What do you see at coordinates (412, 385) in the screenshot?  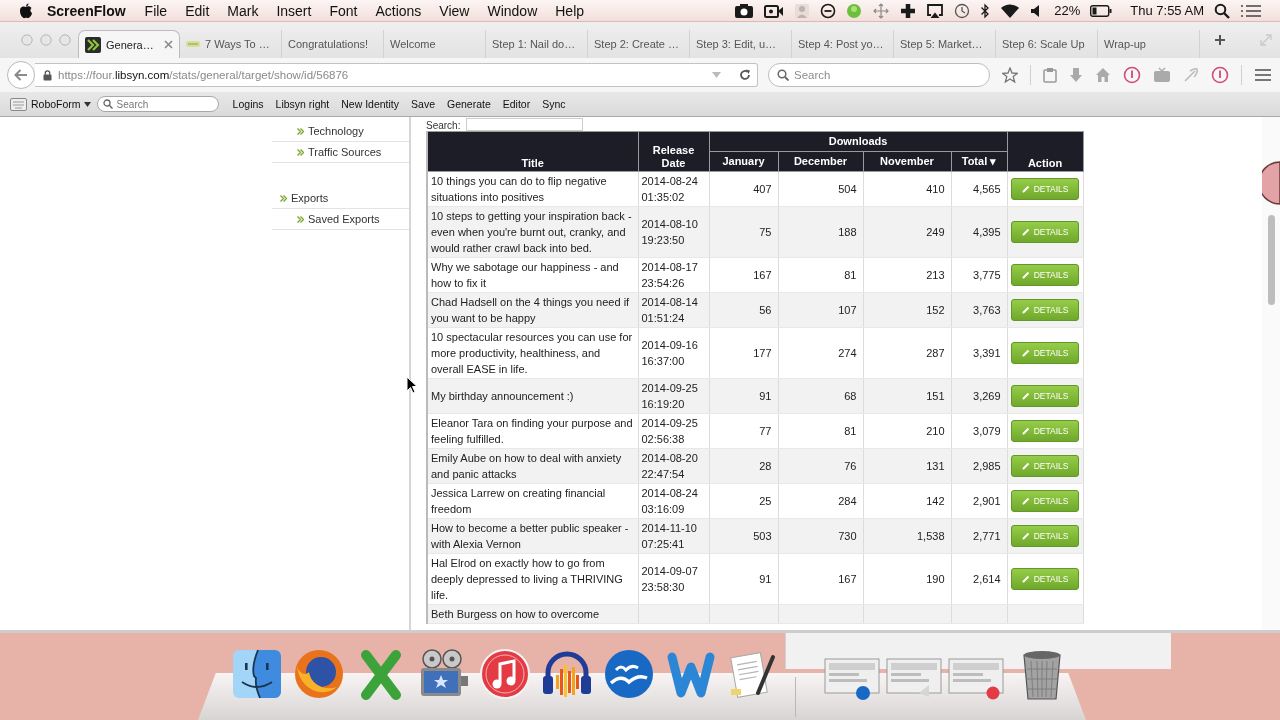 I see `mouse-pointer-icon` at bounding box center [412, 385].